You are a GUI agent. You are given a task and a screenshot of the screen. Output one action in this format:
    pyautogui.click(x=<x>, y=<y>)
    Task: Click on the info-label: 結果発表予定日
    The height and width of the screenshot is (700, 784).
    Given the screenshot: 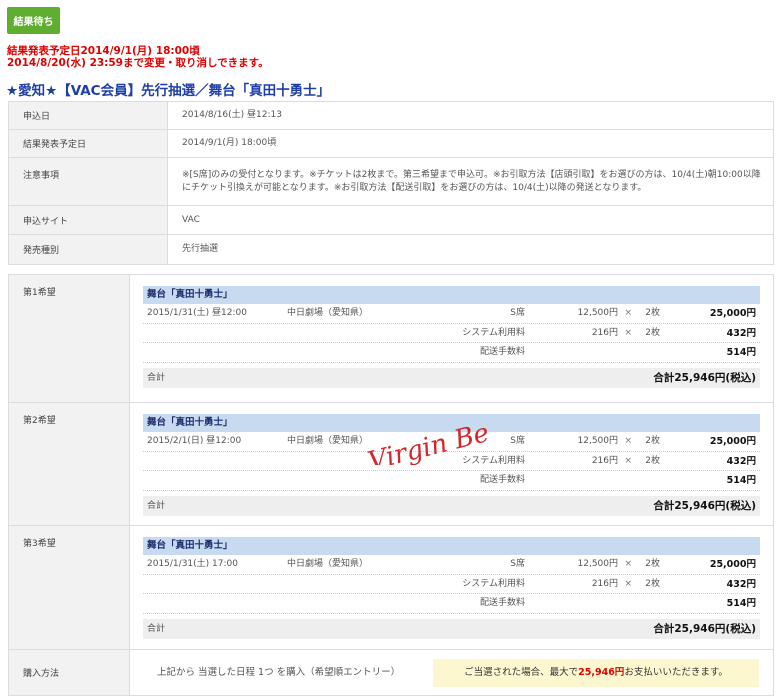 What is the action you would take?
    pyautogui.click(x=88, y=143)
    